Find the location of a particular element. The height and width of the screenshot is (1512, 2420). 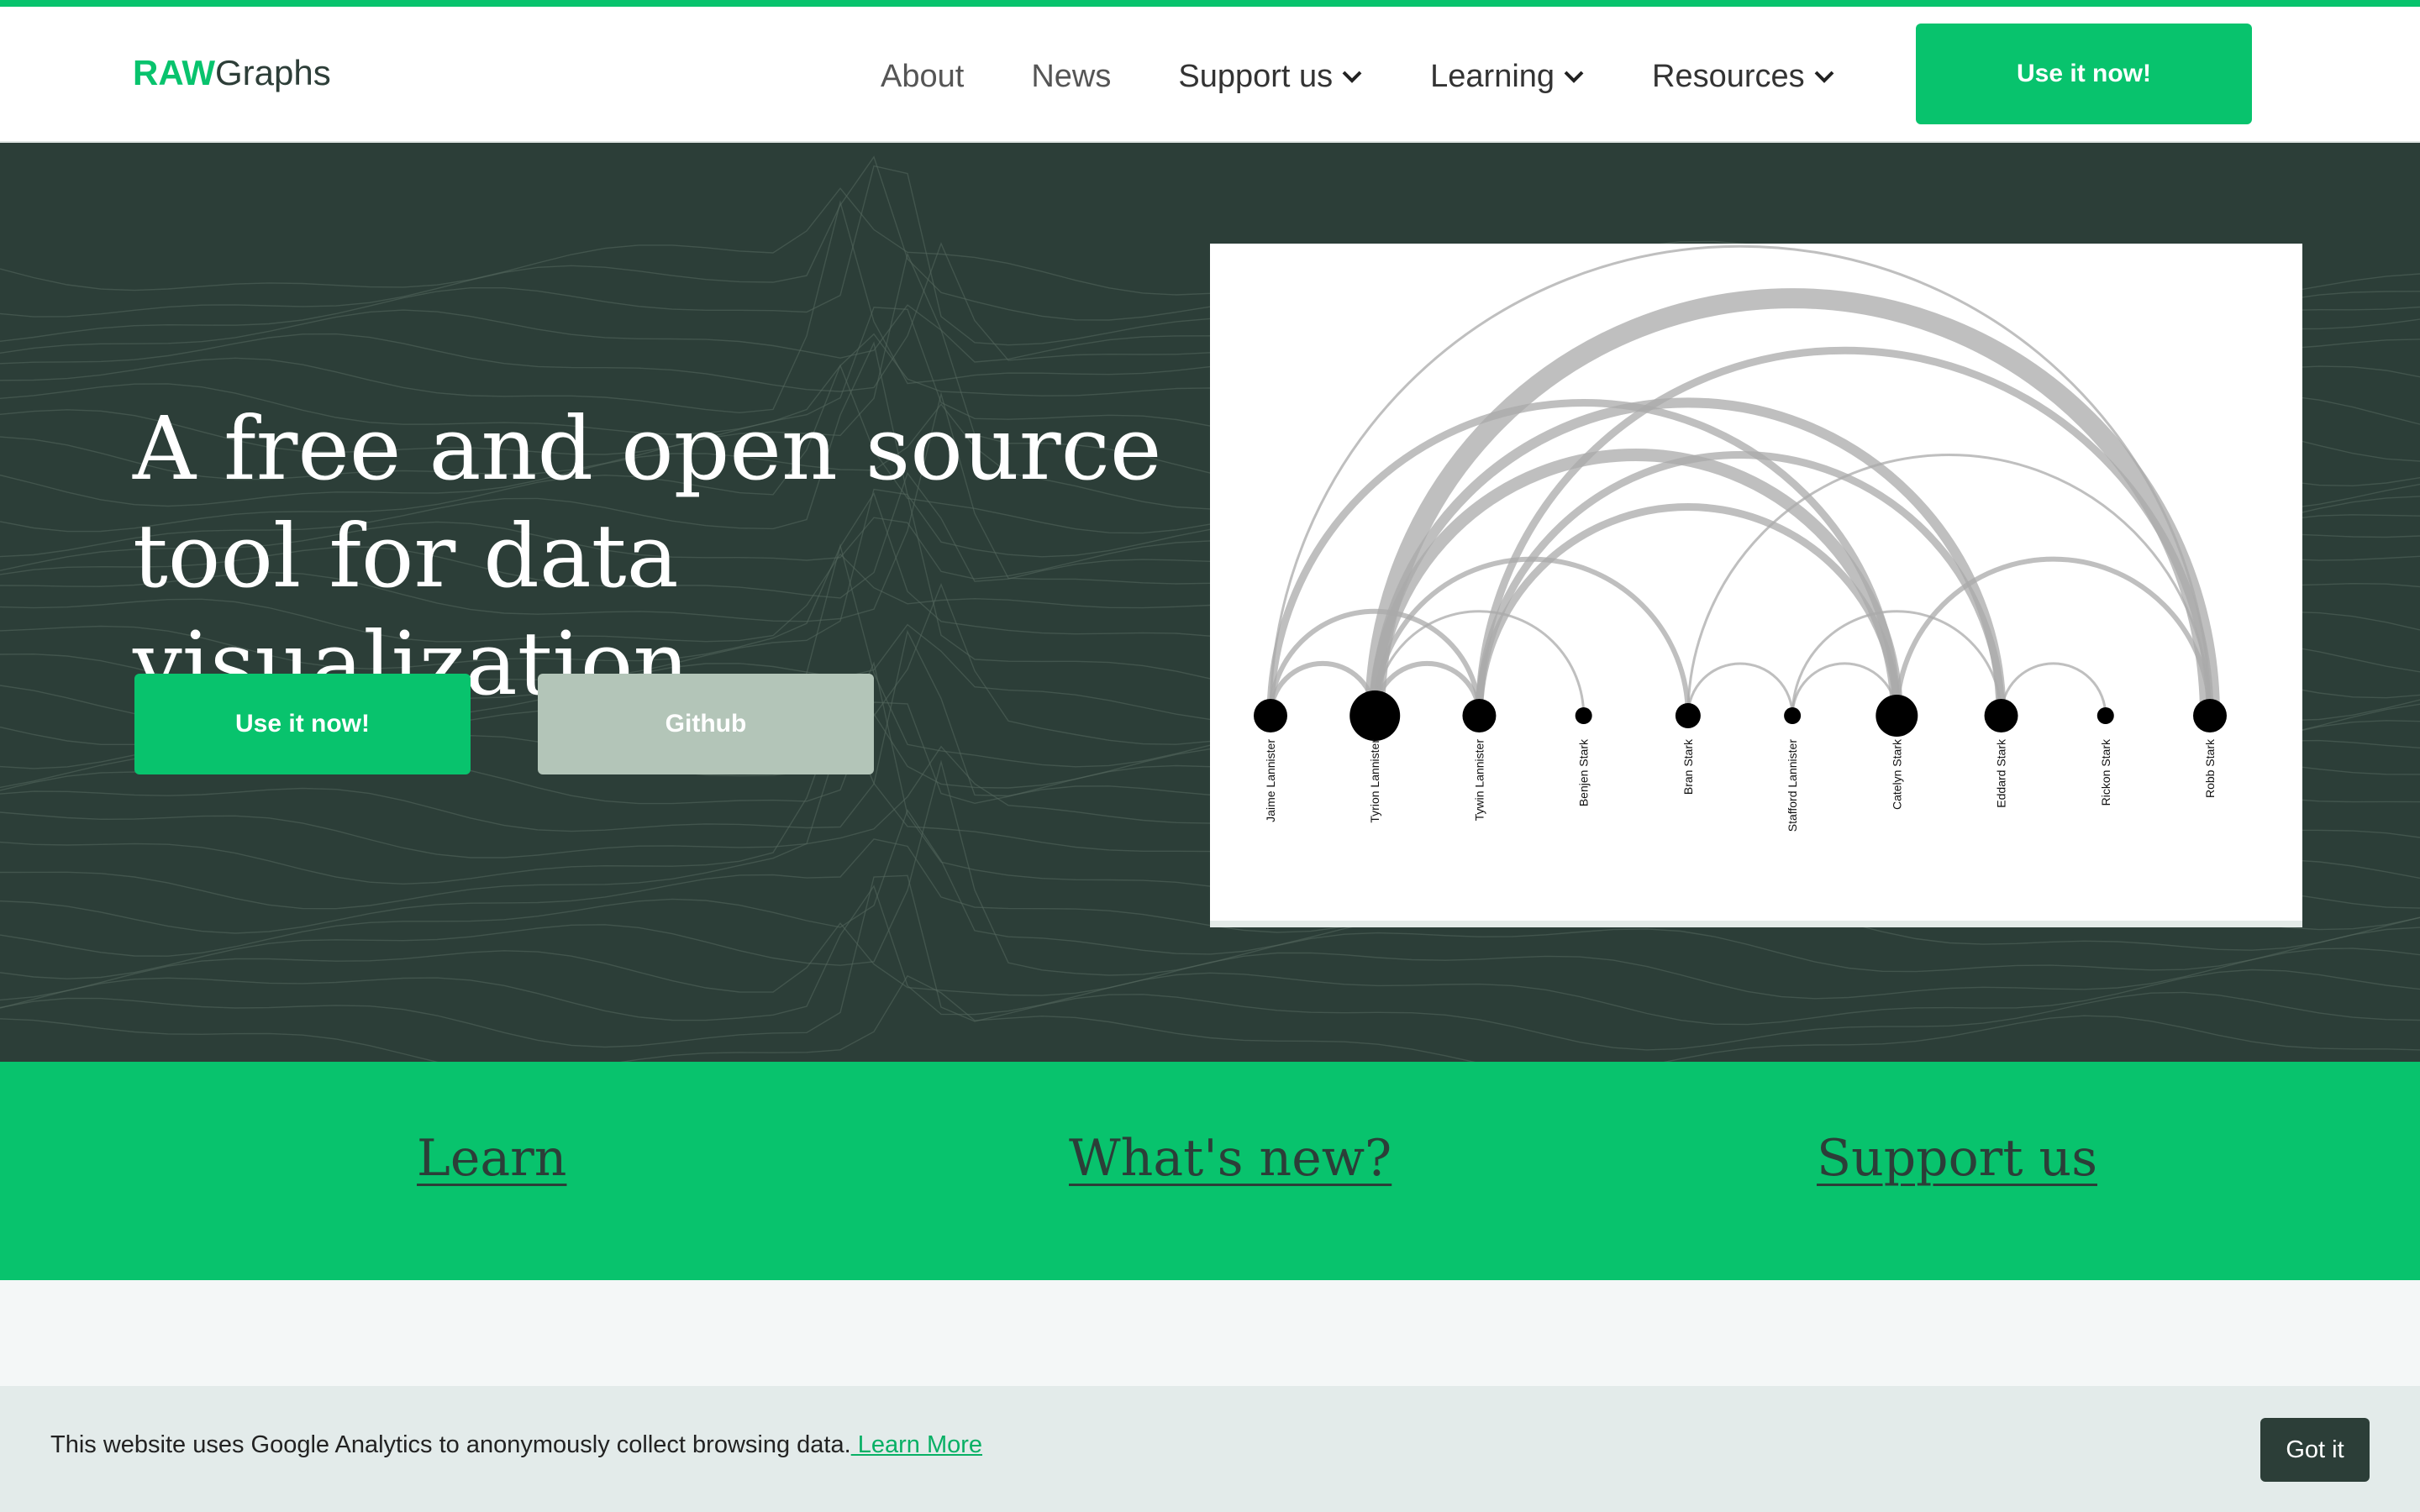

hero-headline-line1: A free and open source is located at coordinates (647, 448).